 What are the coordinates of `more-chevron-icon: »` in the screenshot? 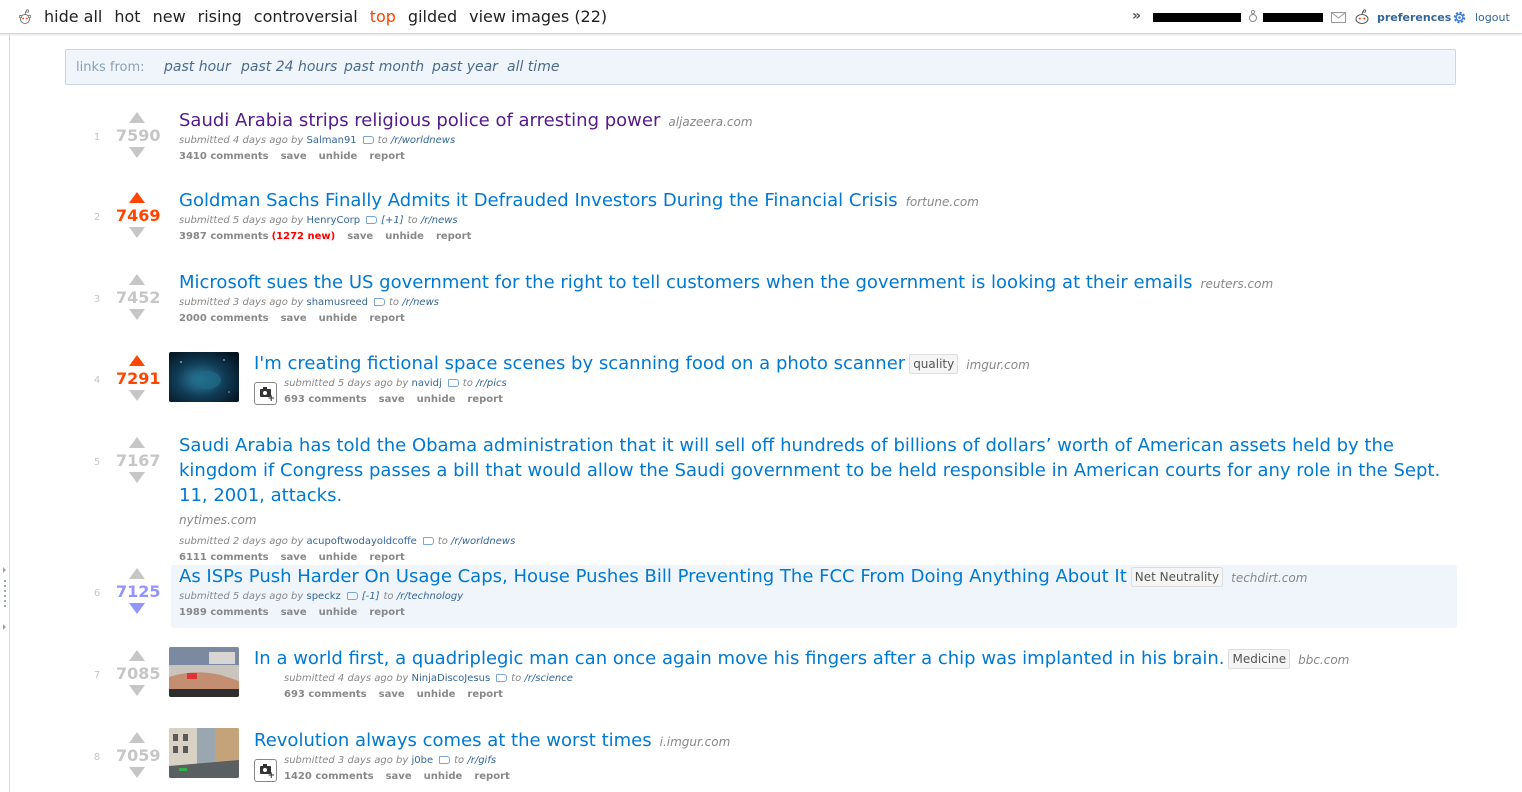 It's located at (1136, 16).